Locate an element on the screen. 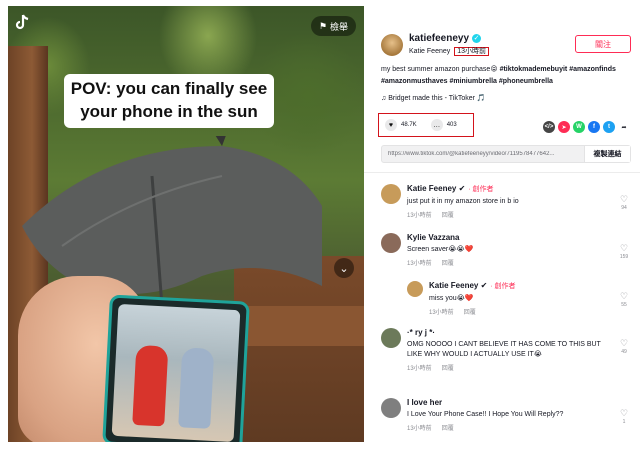  author-meta: Katie Feeney 13小時前 is located at coordinates (449, 51).